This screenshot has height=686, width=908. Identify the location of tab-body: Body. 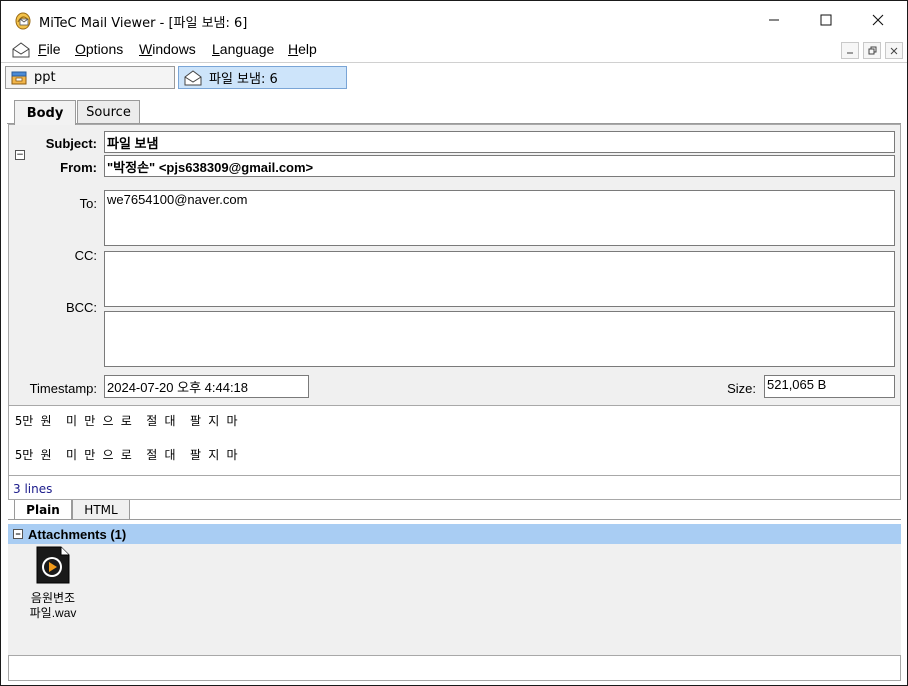
(45, 112).